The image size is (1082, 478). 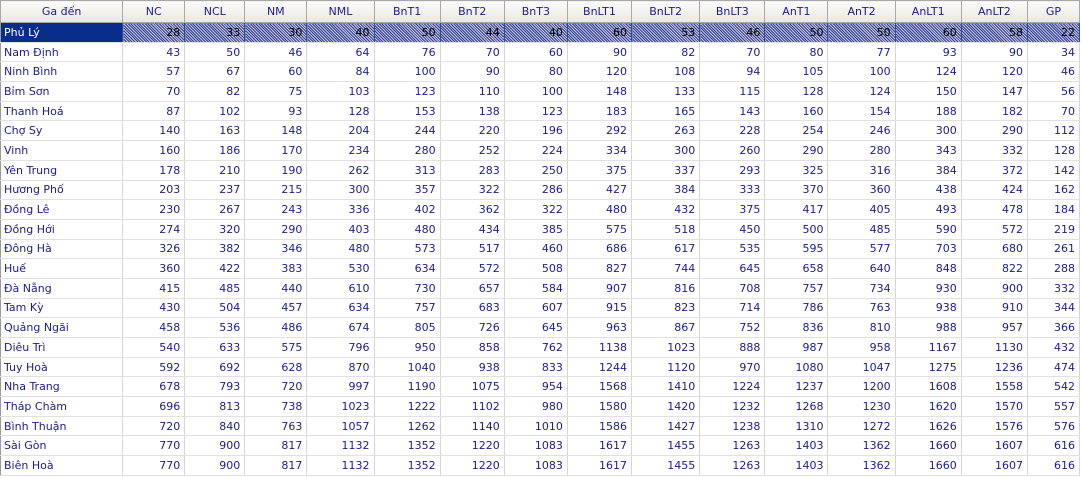 I want to click on fare-cell: 508, so click(x=536, y=268).